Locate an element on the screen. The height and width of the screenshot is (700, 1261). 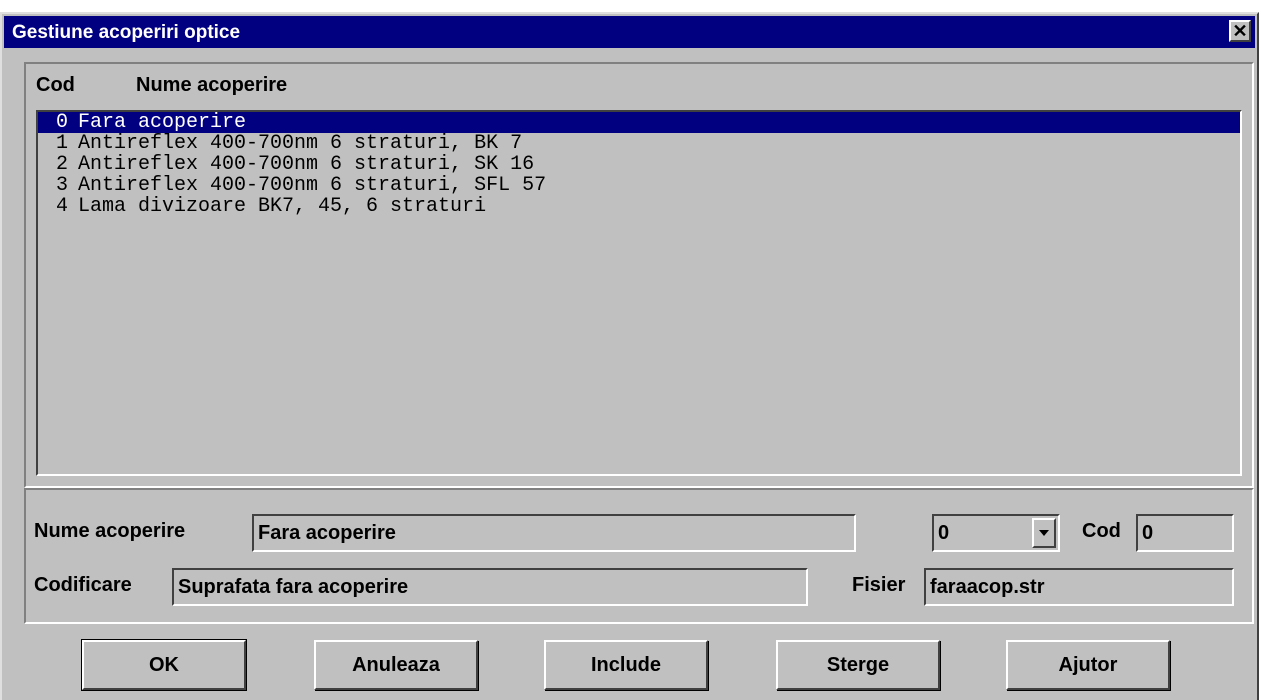
list-item: 0 Fara acoperire is located at coordinates (639, 122).